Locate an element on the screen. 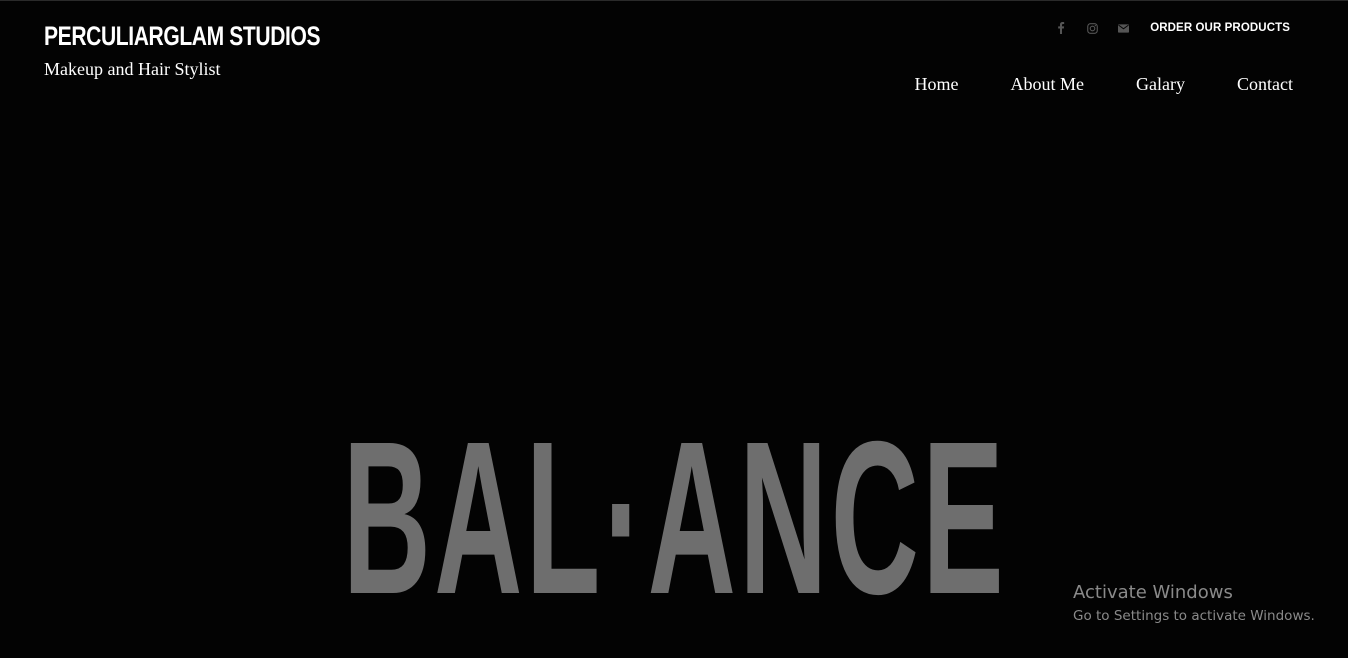 Image resolution: width=1348 pixels, height=658 pixels. facebook-icon is located at coordinates (1061, 28).